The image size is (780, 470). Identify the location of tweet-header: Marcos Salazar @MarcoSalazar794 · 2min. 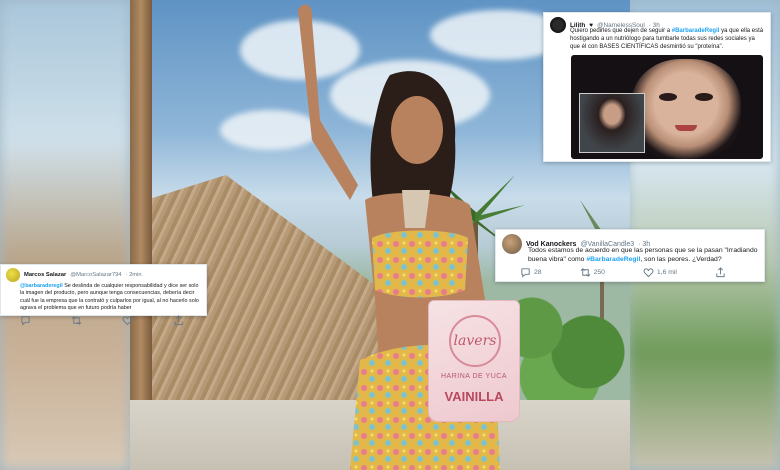
(103, 275).